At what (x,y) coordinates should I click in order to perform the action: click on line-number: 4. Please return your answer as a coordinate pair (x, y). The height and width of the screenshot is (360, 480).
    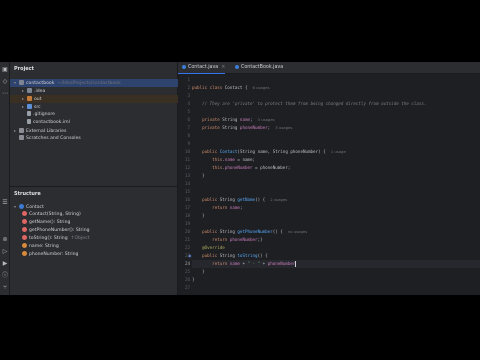
    Looking at the image, I should click on (188, 103).